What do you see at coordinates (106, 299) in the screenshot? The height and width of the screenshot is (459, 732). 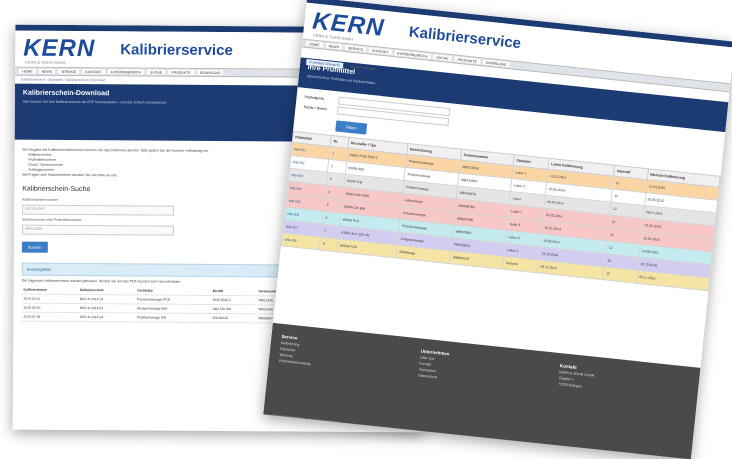 I see `table-cell: DKD-K-2014-01` at bounding box center [106, 299].